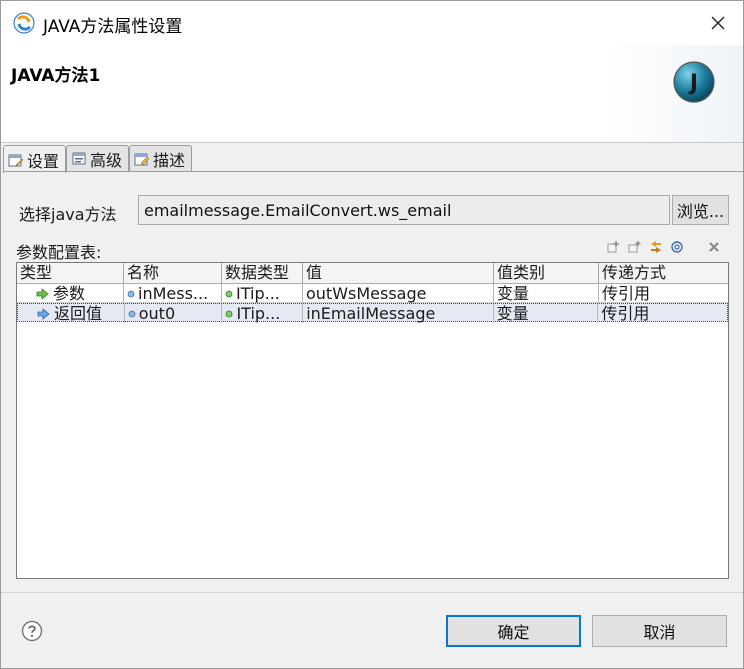 This screenshot has height=669, width=744. Describe the element at coordinates (43, 161) in the screenshot. I see `tab-settings-label: 设置` at that location.